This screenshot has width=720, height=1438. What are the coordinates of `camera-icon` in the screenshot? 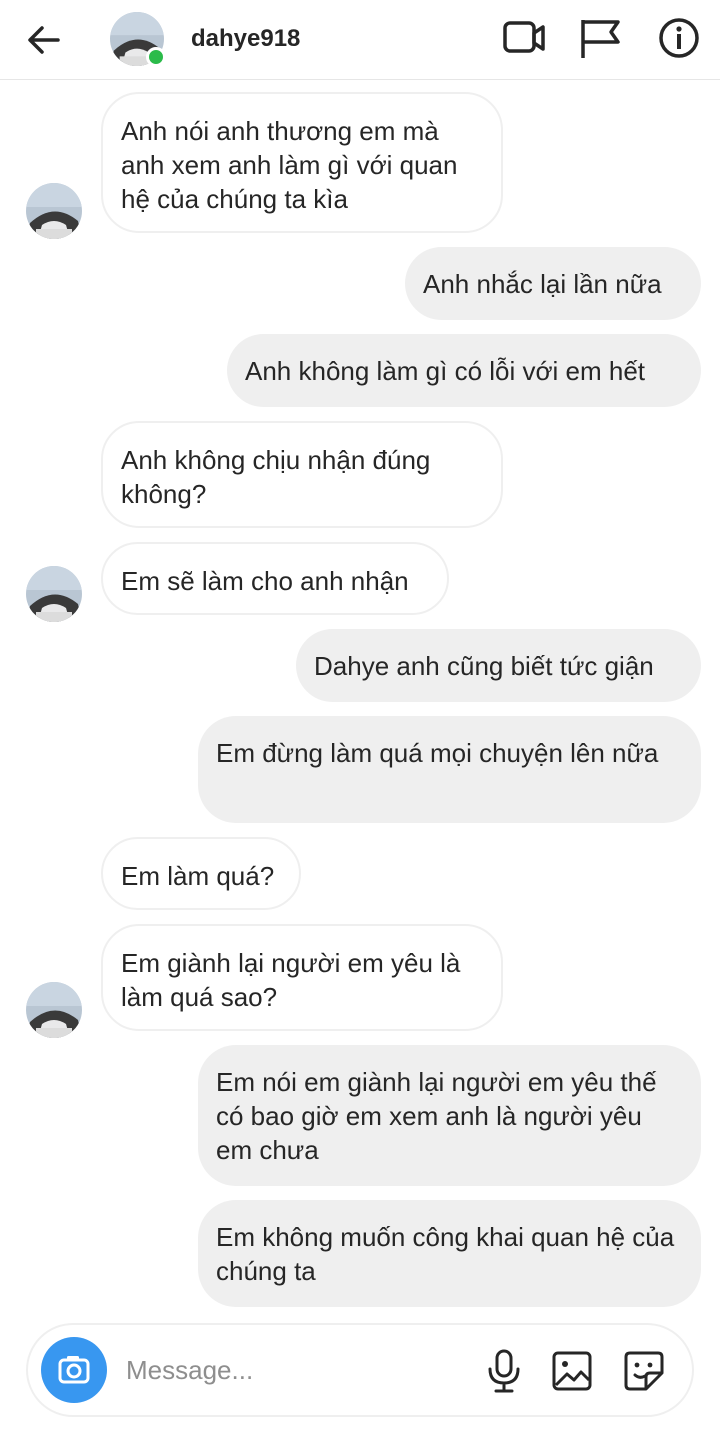 It's located at (74, 1370).